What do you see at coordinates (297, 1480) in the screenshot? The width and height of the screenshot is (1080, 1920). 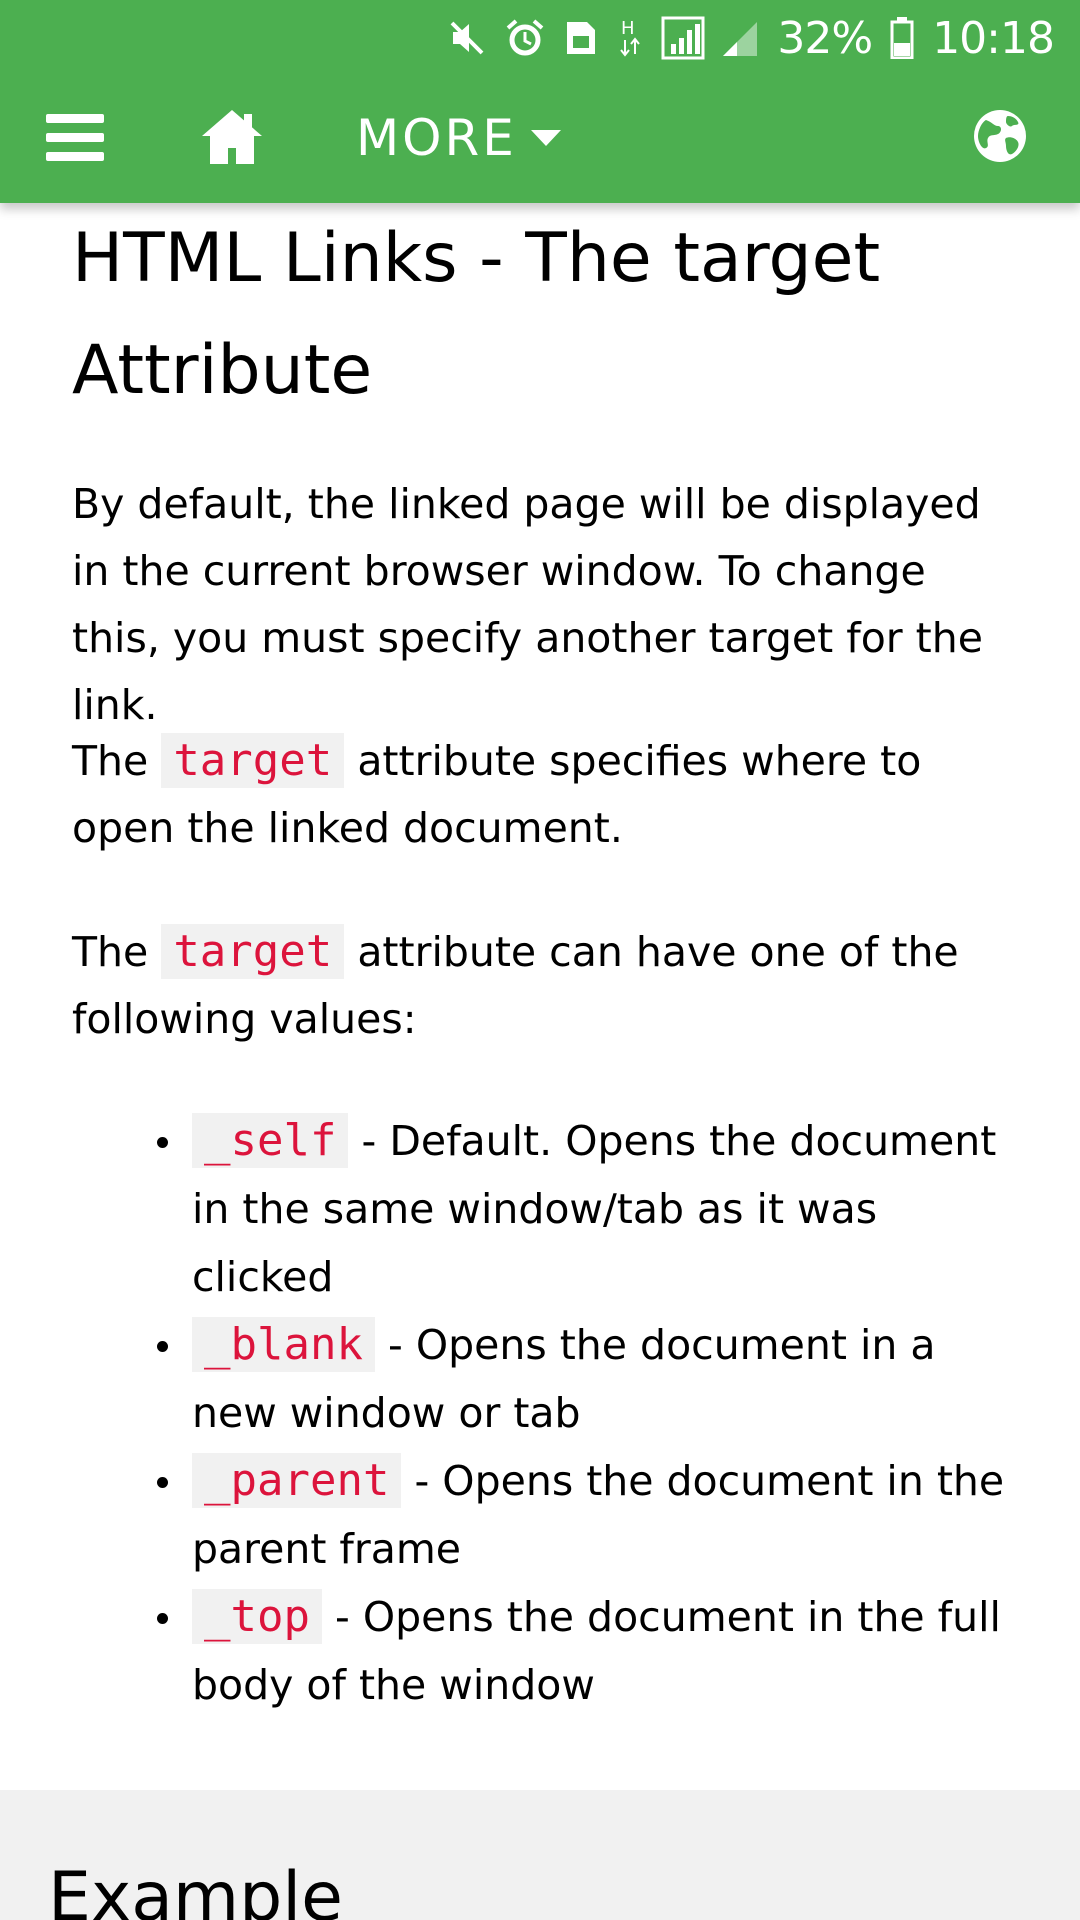 I see `code-value: _parent` at bounding box center [297, 1480].